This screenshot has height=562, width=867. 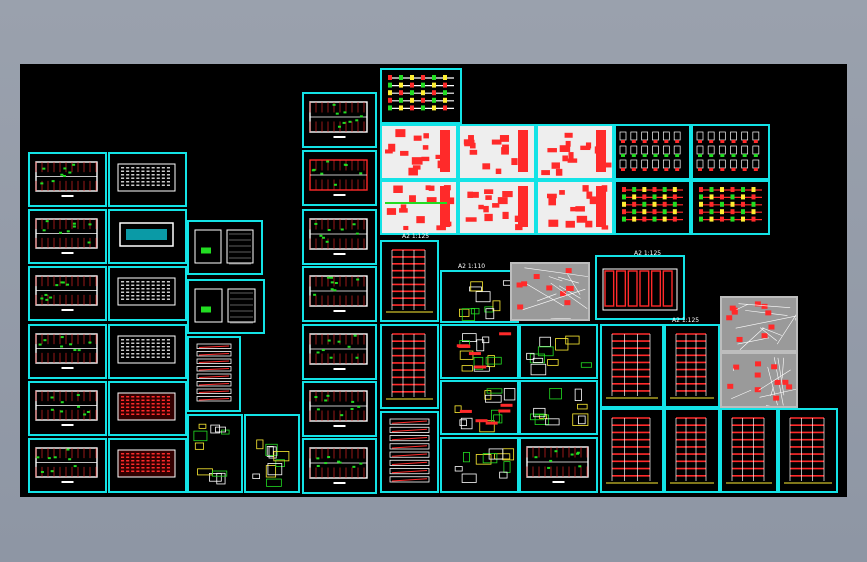 What do you see at coordinates (416, 203) in the screenshot?
I see `selection-line` at bounding box center [416, 203].